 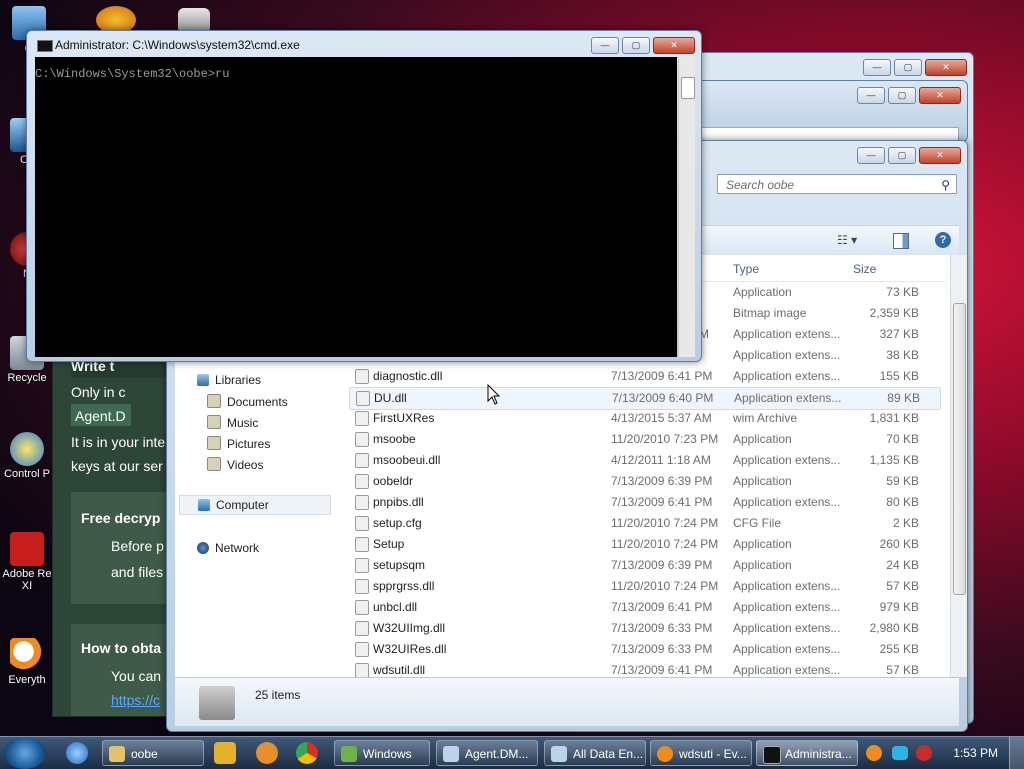 I want to click on documents-icon, so click(x=214, y=401).